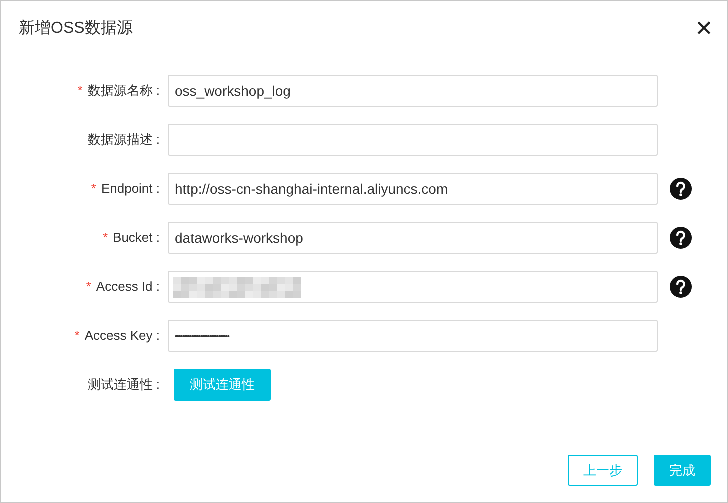 The height and width of the screenshot is (503, 728). What do you see at coordinates (130, 189) in the screenshot?
I see `field-label: Endpoint :` at bounding box center [130, 189].